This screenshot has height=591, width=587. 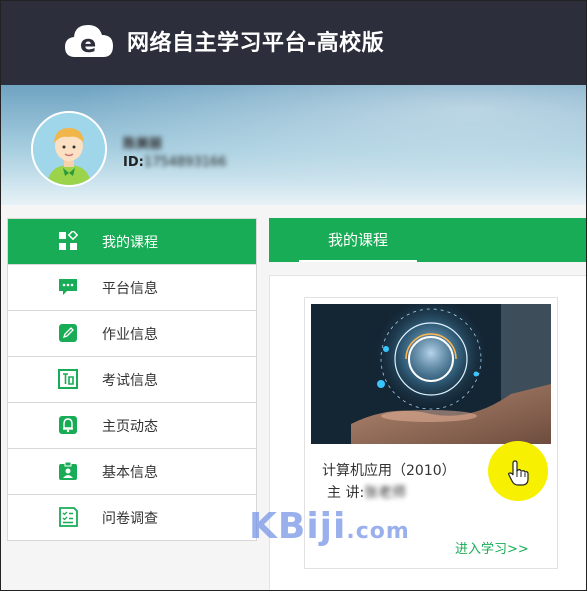 What do you see at coordinates (143, 144) in the screenshot?
I see `user-name: 陈美丽` at bounding box center [143, 144].